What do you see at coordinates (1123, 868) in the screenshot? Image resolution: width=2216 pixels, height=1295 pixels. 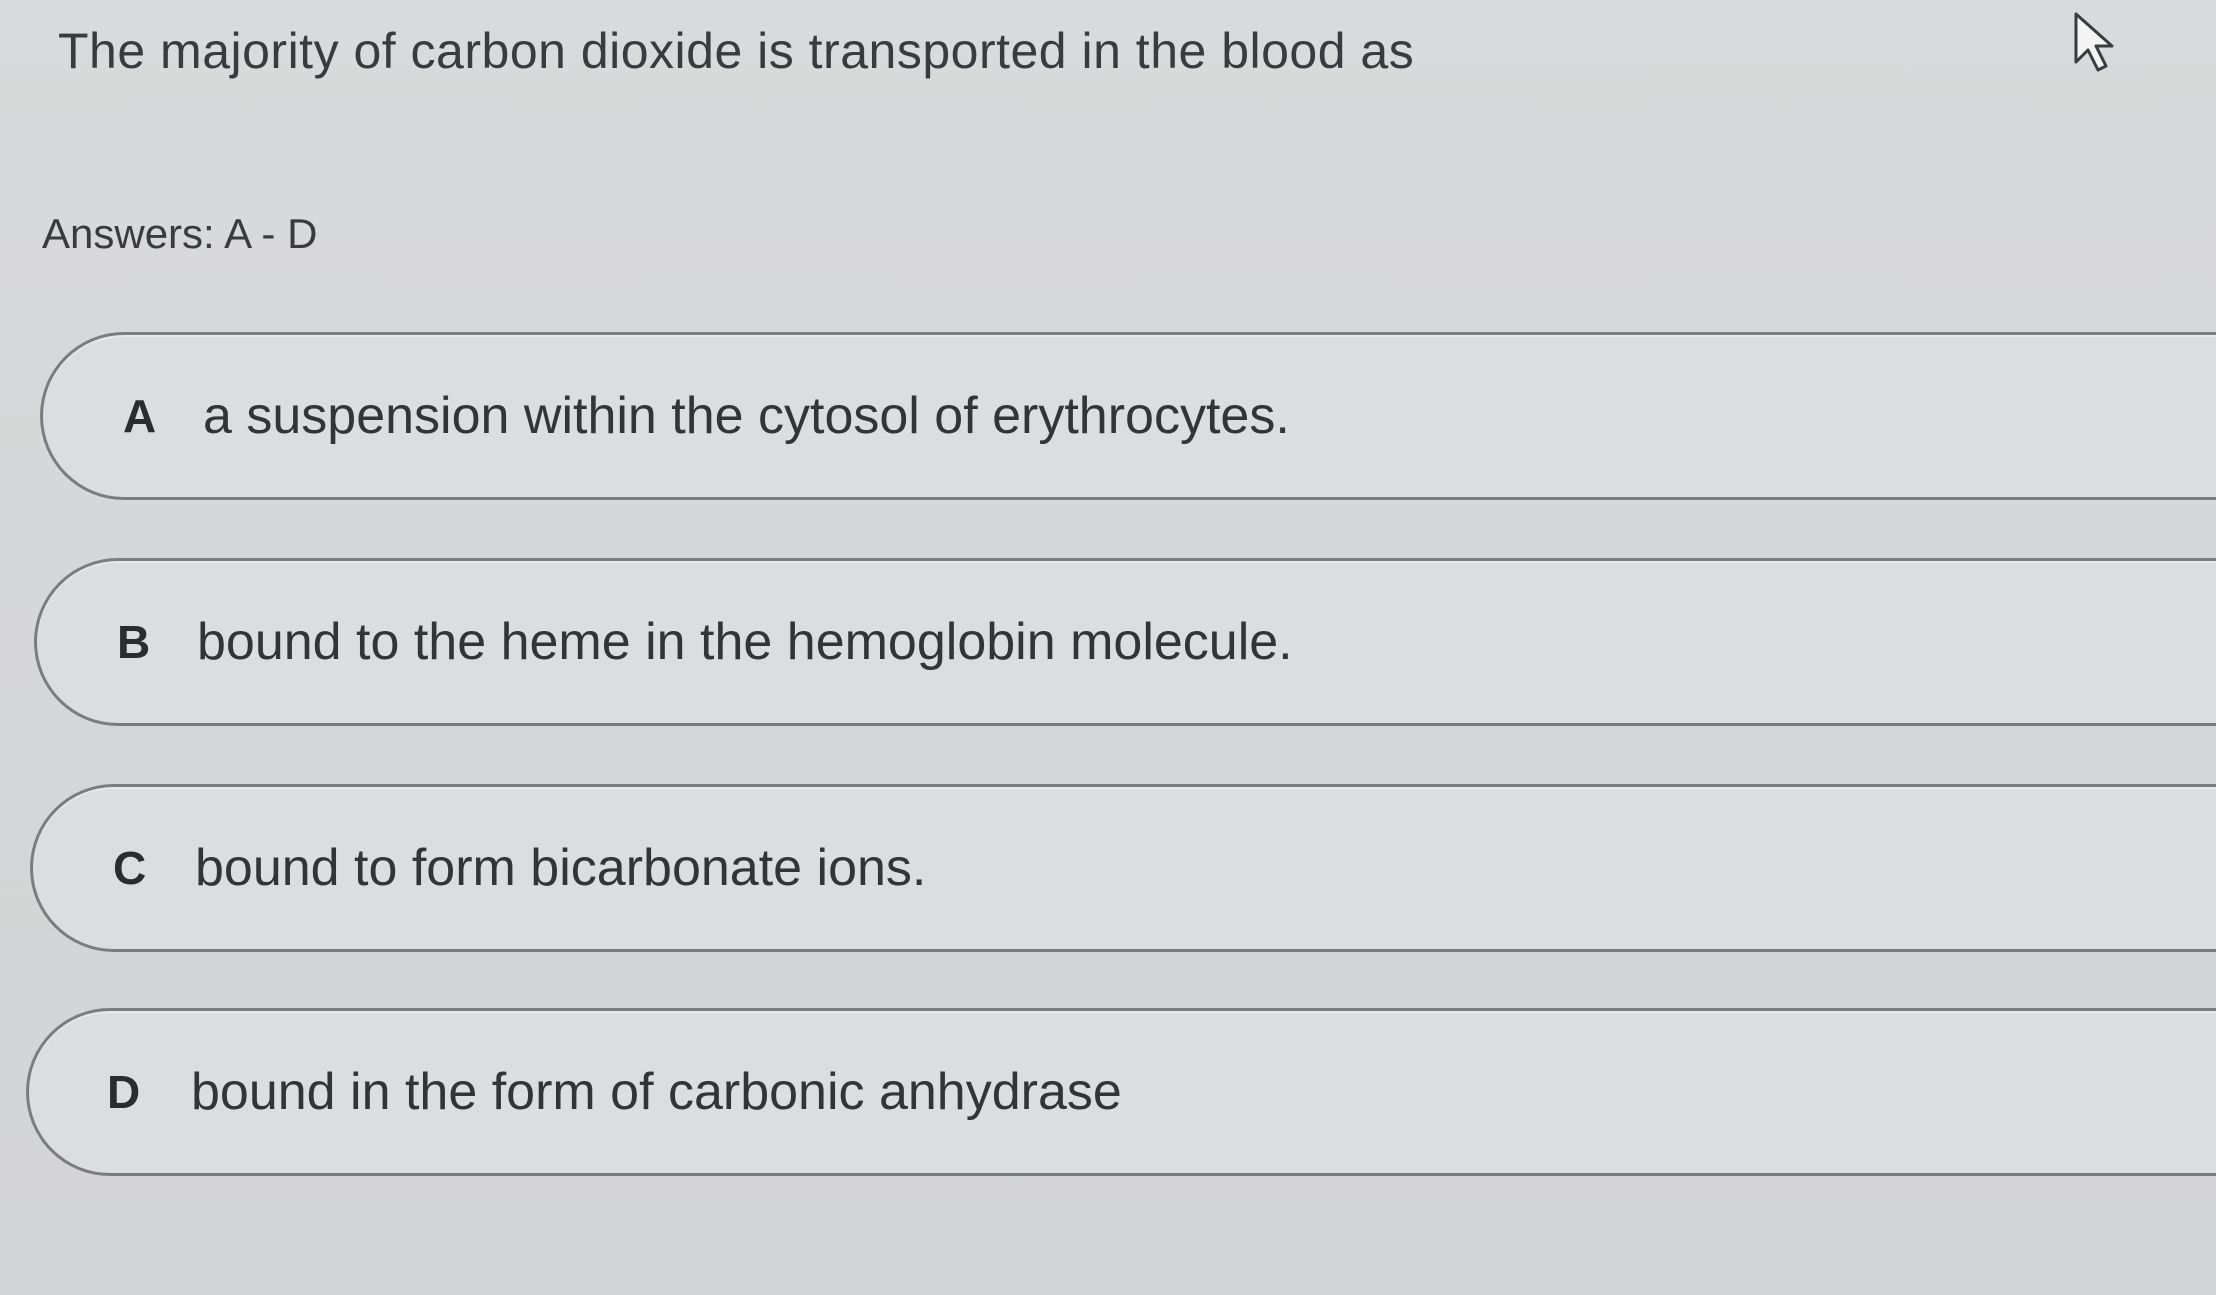 I see `answer-option-c: C bound to form bicarbonate ions.` at bounding box center [1123, 868].